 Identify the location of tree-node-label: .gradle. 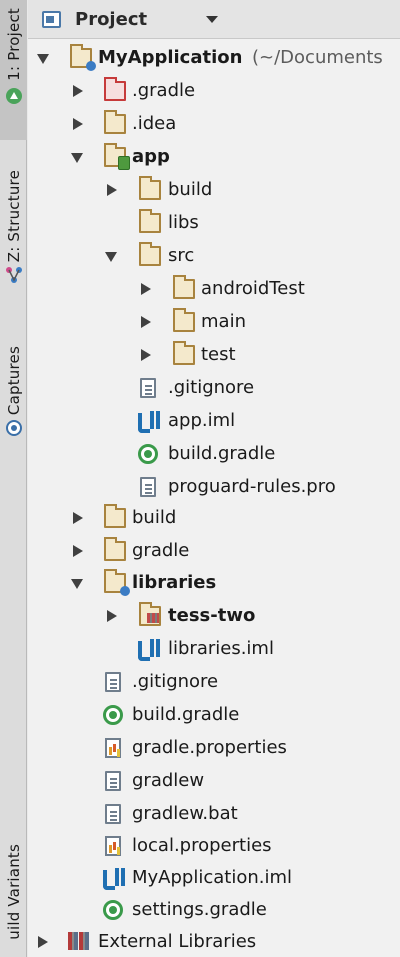
(164, 90).